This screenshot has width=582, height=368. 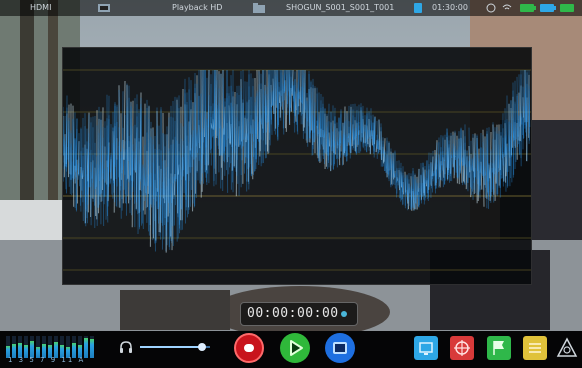 I want to click on stop-icon, so click(x=340, y=348).